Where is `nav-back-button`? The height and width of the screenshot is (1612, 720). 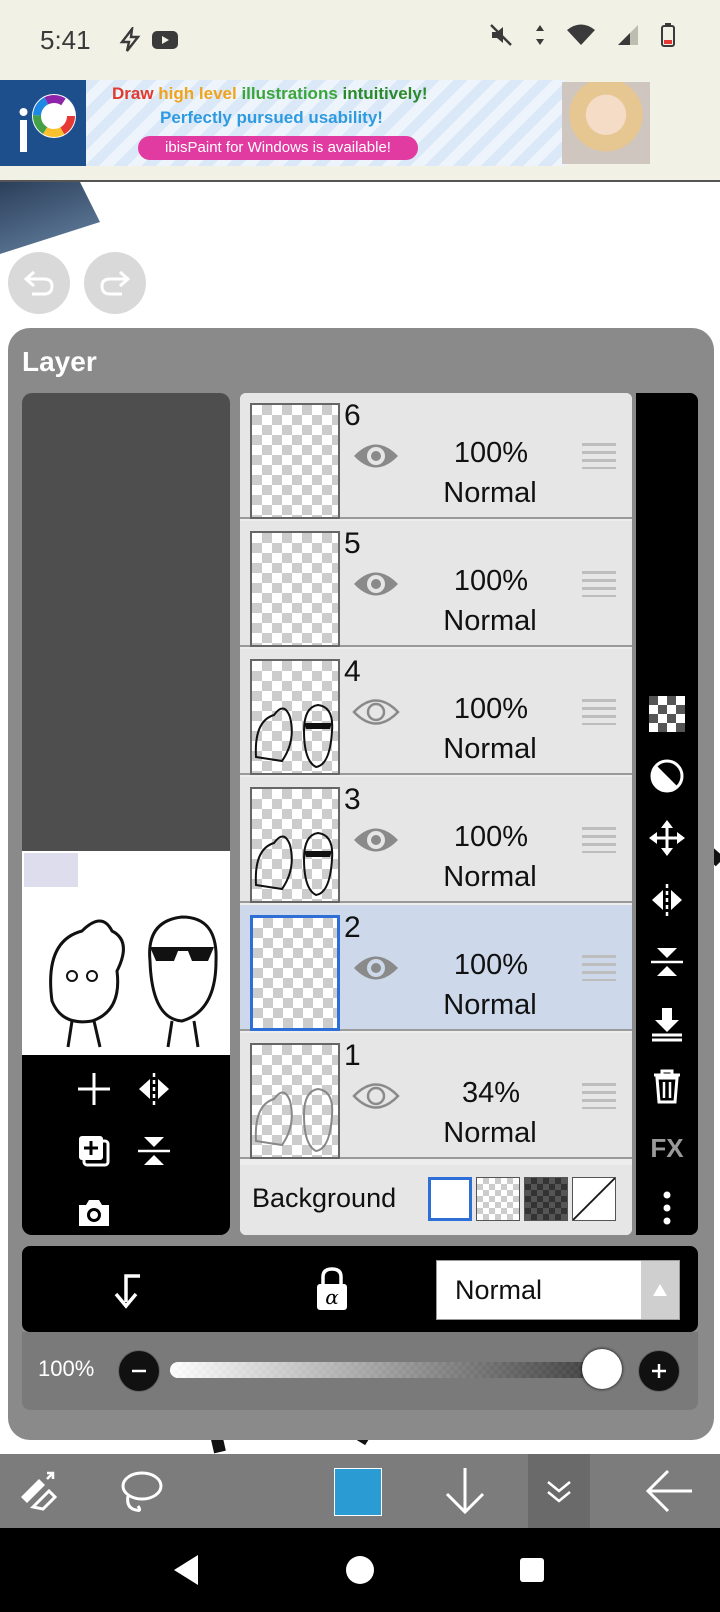 nav-back-button is located at coordinates (186, 1570).